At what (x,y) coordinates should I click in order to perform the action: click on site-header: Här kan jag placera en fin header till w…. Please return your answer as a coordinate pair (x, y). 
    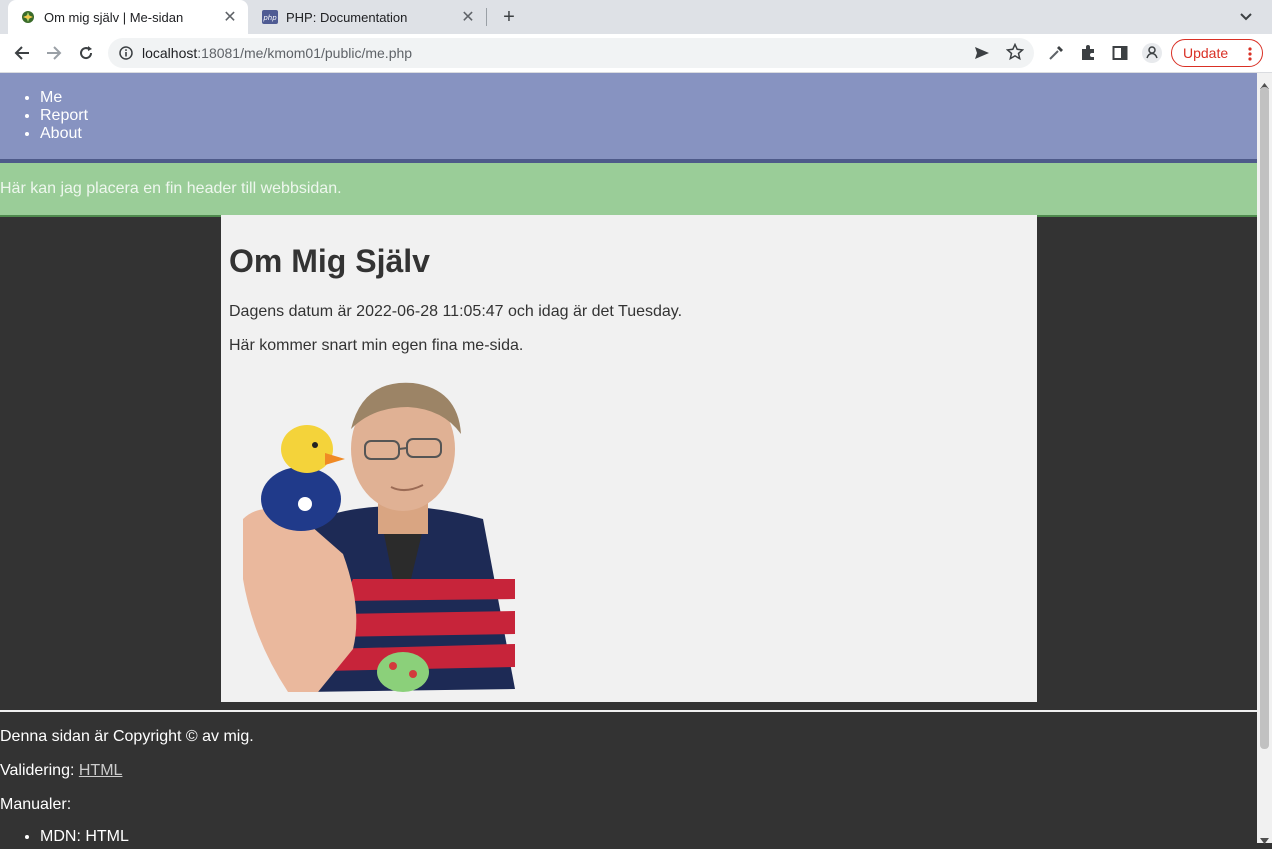
    Looking at the image, I should click on (628, 190).